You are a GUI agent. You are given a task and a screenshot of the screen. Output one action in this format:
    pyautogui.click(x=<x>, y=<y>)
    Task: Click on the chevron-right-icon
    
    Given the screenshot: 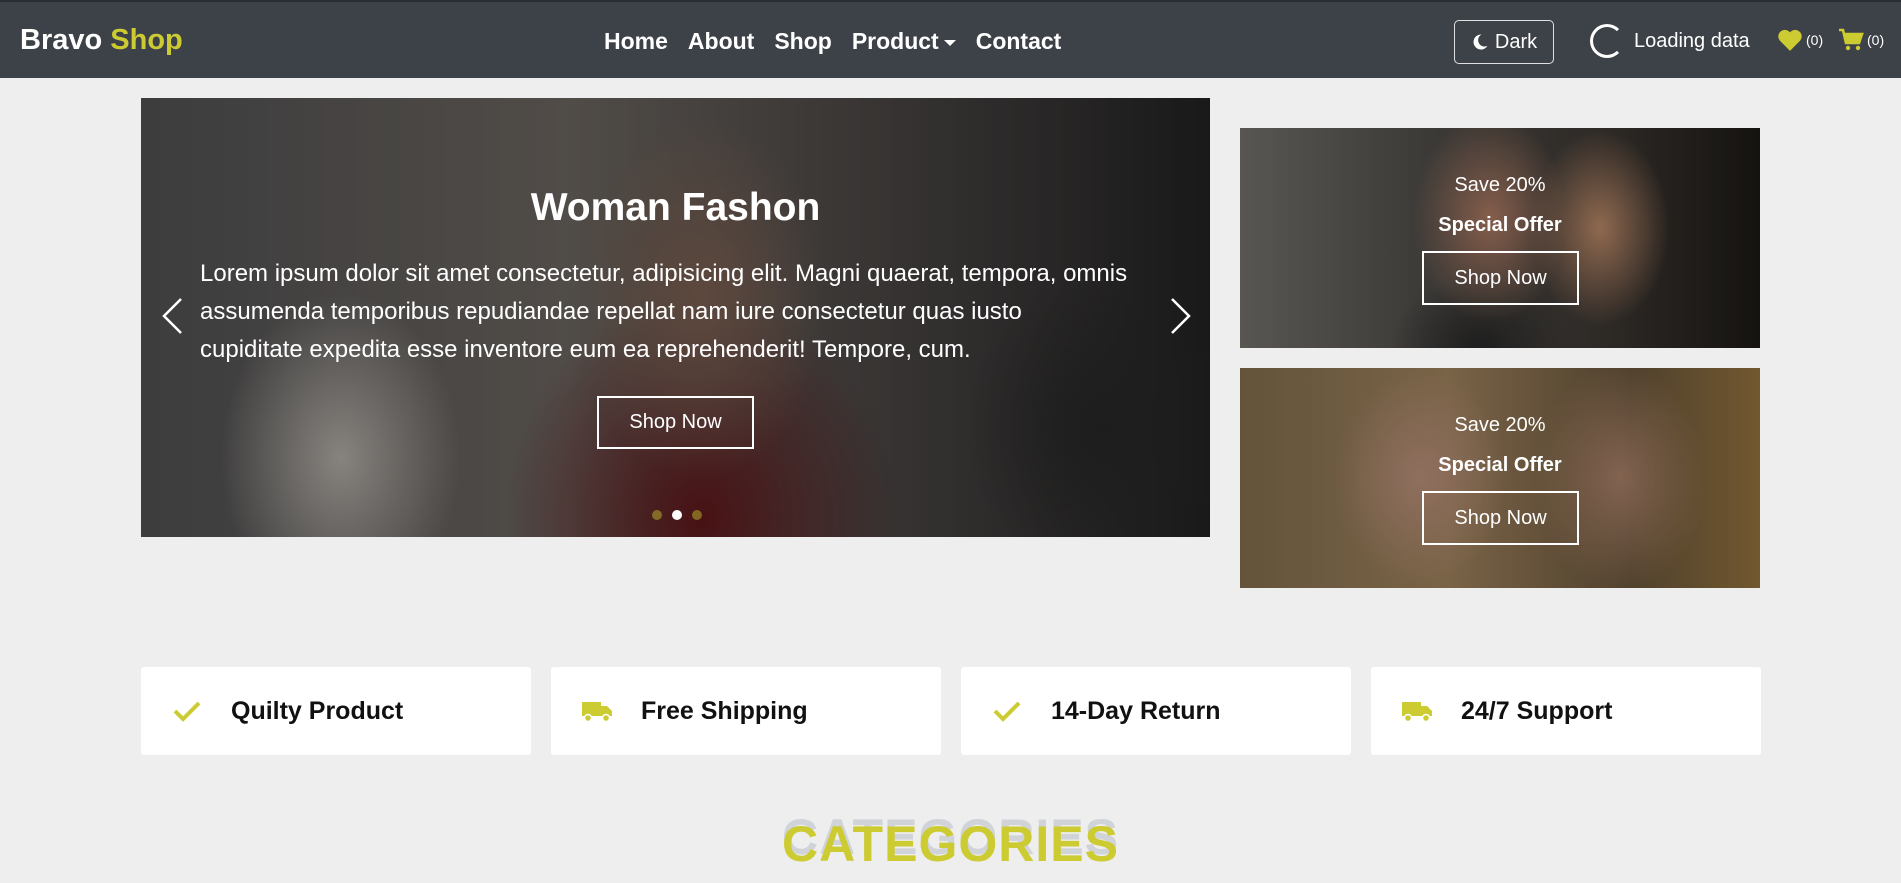 What is the action you would take?
    pyautogui.click(x=1181, y=316)
    